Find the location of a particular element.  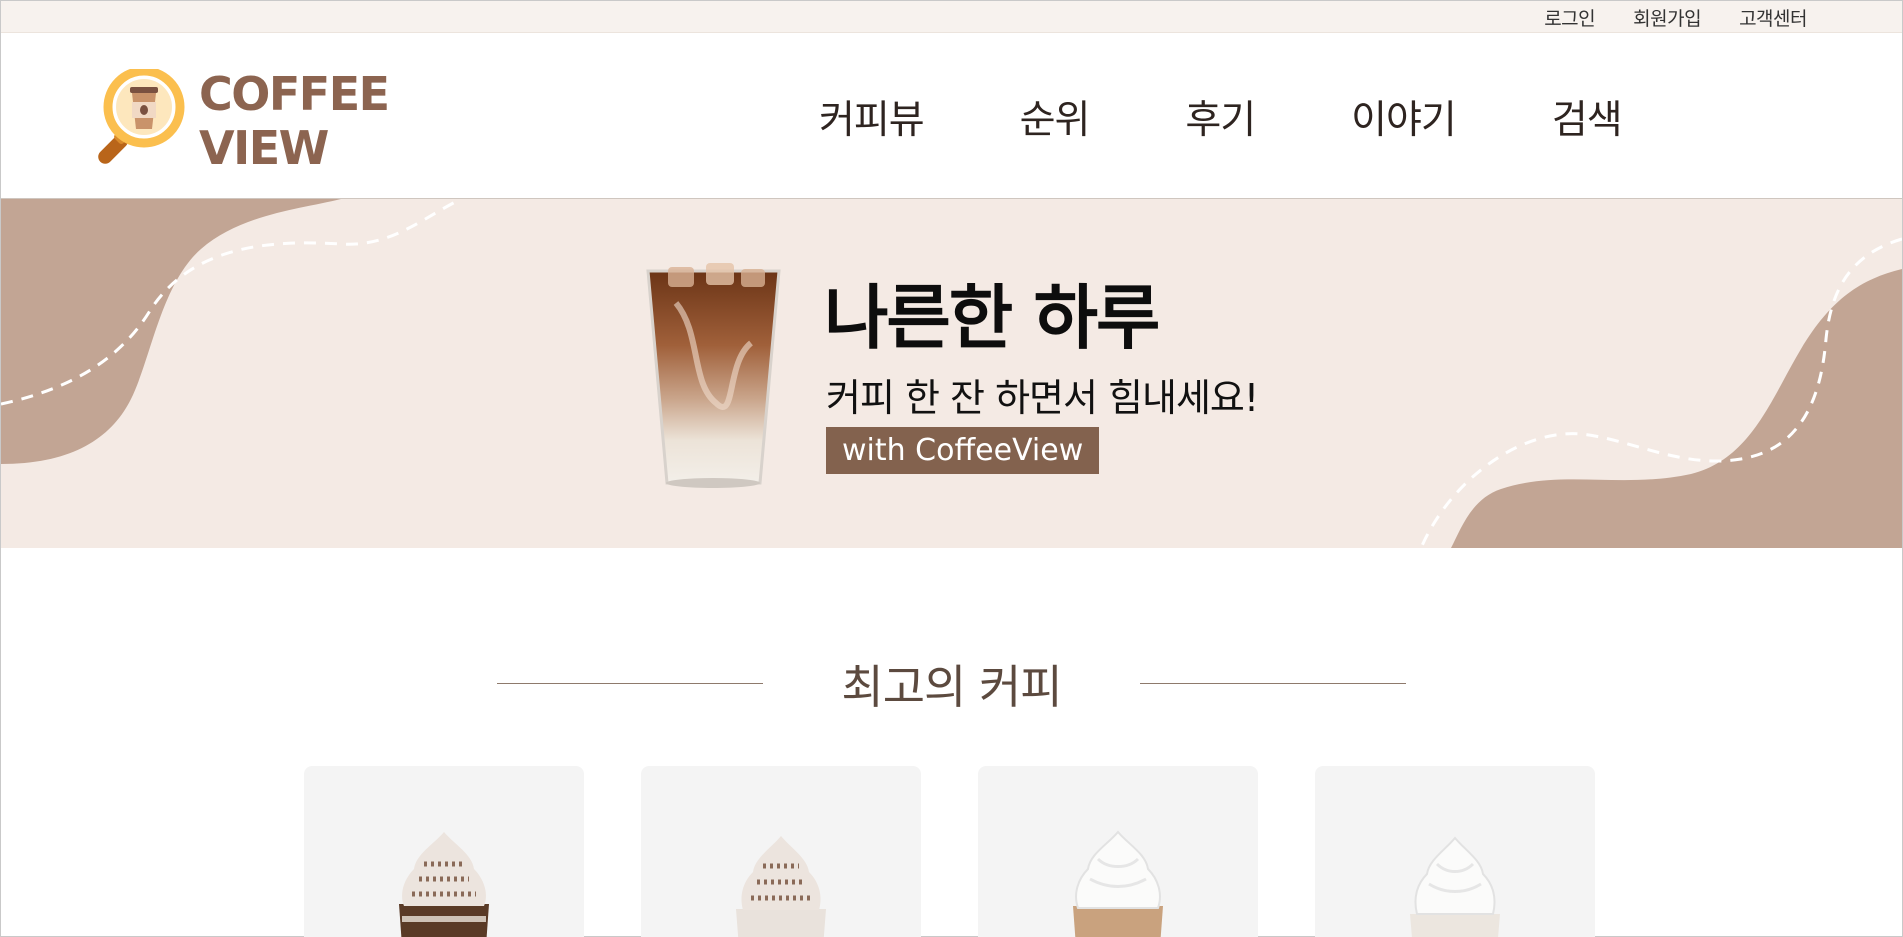

nav-item-ranking: 순위 is located at coordinates (1055, 117).